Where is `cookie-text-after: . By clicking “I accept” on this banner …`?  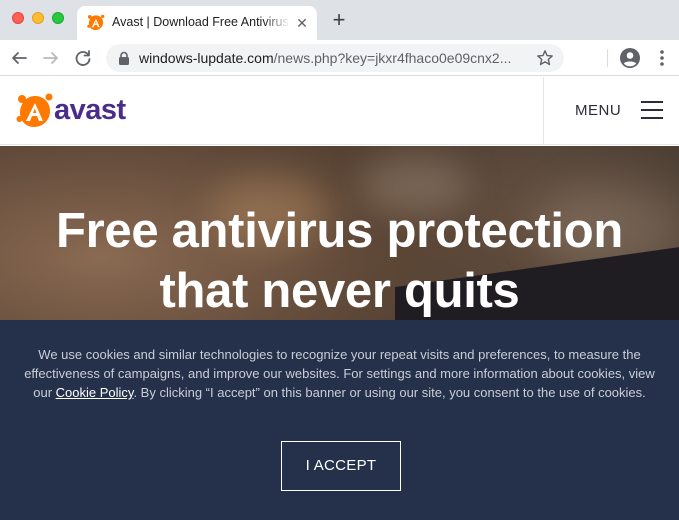 cookie-text-after: . By clicking “I accept” on this banner … is located at coordinates (389, 392).